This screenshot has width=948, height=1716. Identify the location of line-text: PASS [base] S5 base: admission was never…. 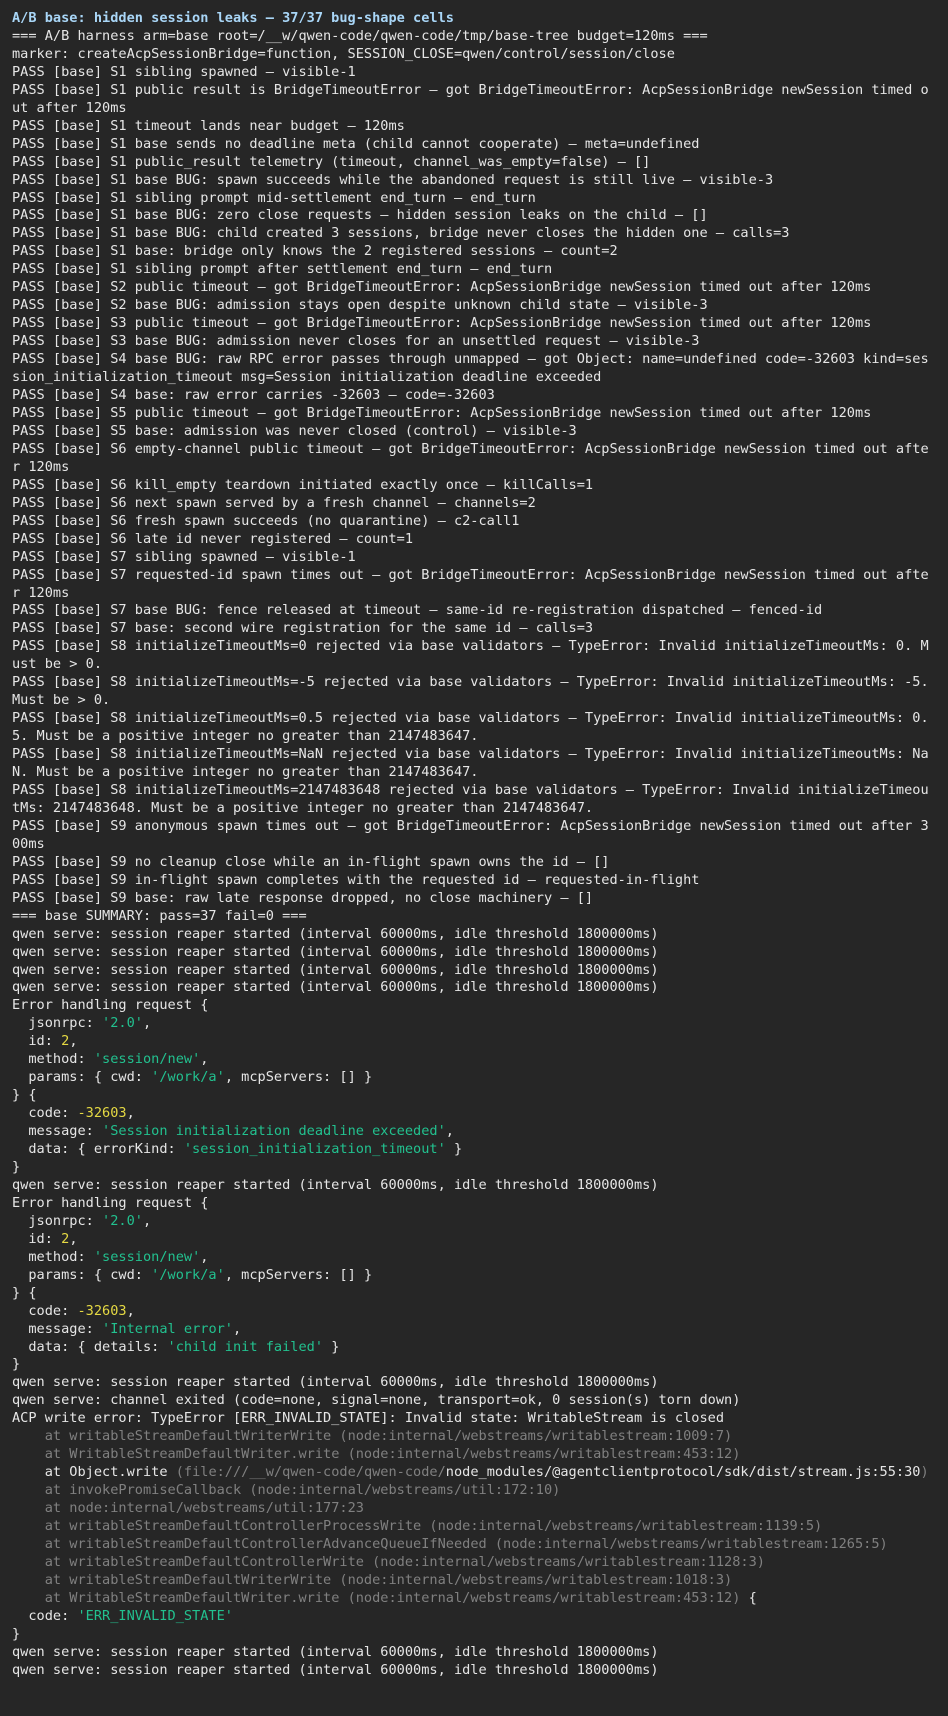
(294, 430).